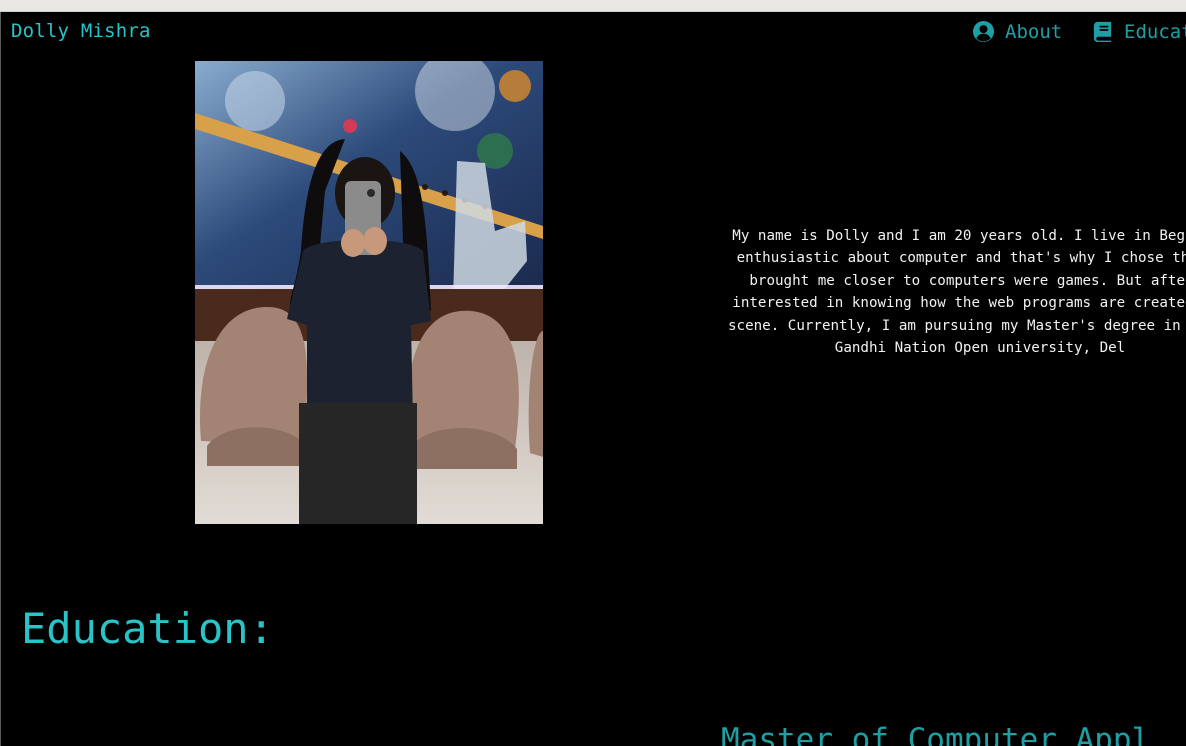 Image resolution: width=1186 pixels, height=746 pixels. What do you see at coordinates (0, 379) in the screenshot?
I see `page-edge-divider` at bounding box center [0, 379].